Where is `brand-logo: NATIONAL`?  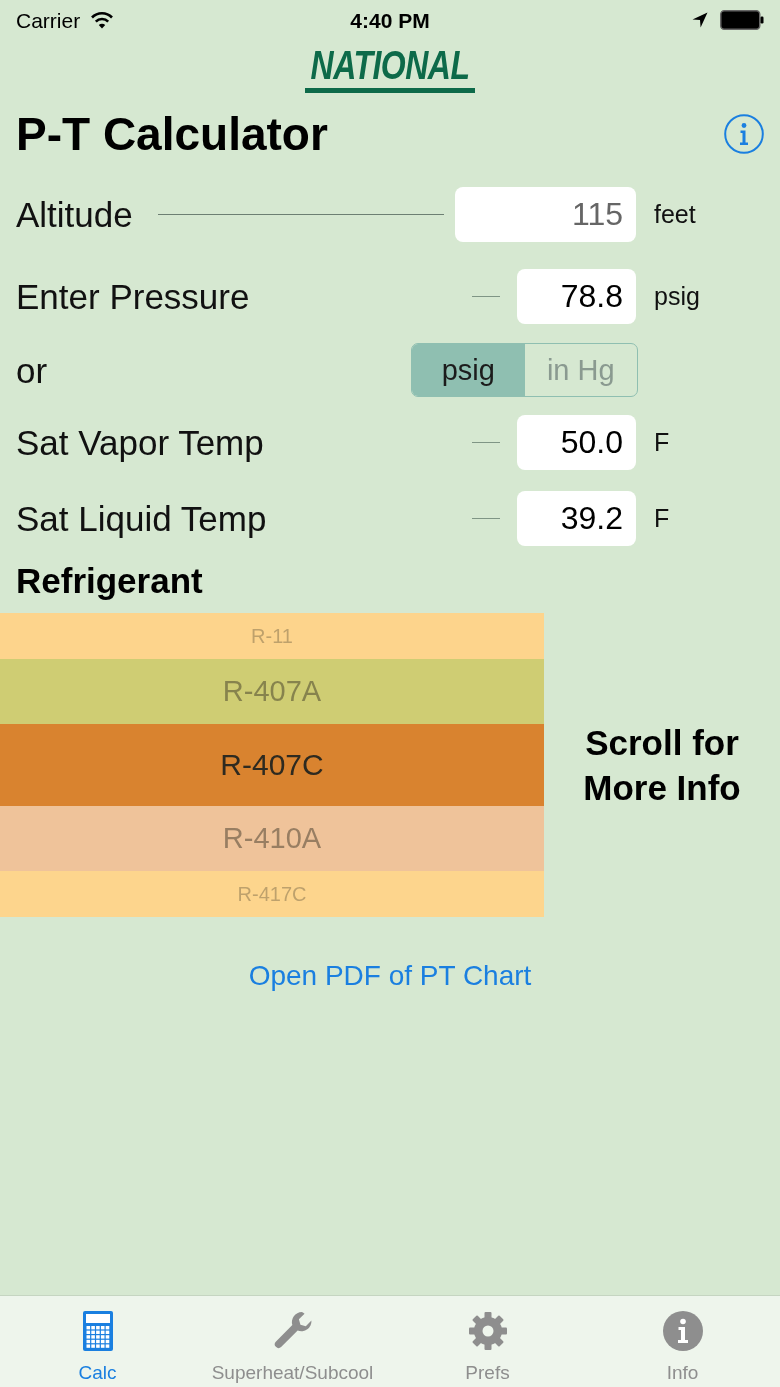 brand-logo: NATIONAL is located at coordinates (390, 67).